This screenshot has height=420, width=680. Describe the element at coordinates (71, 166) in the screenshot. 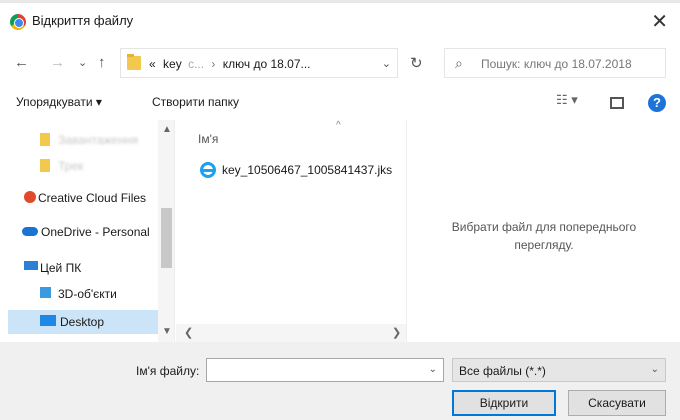

I see `sidebar-item-label: Трек` at that location.